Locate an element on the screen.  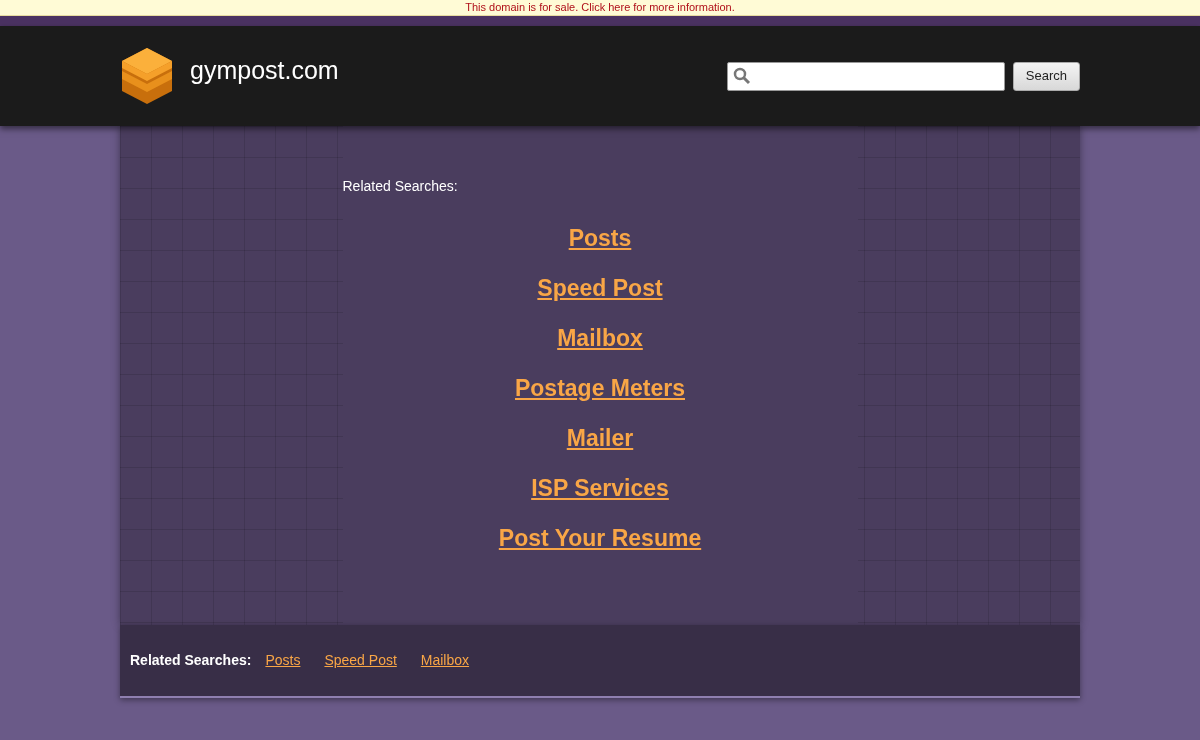
related-search-link: Posts is located at coordinates (600, 238).